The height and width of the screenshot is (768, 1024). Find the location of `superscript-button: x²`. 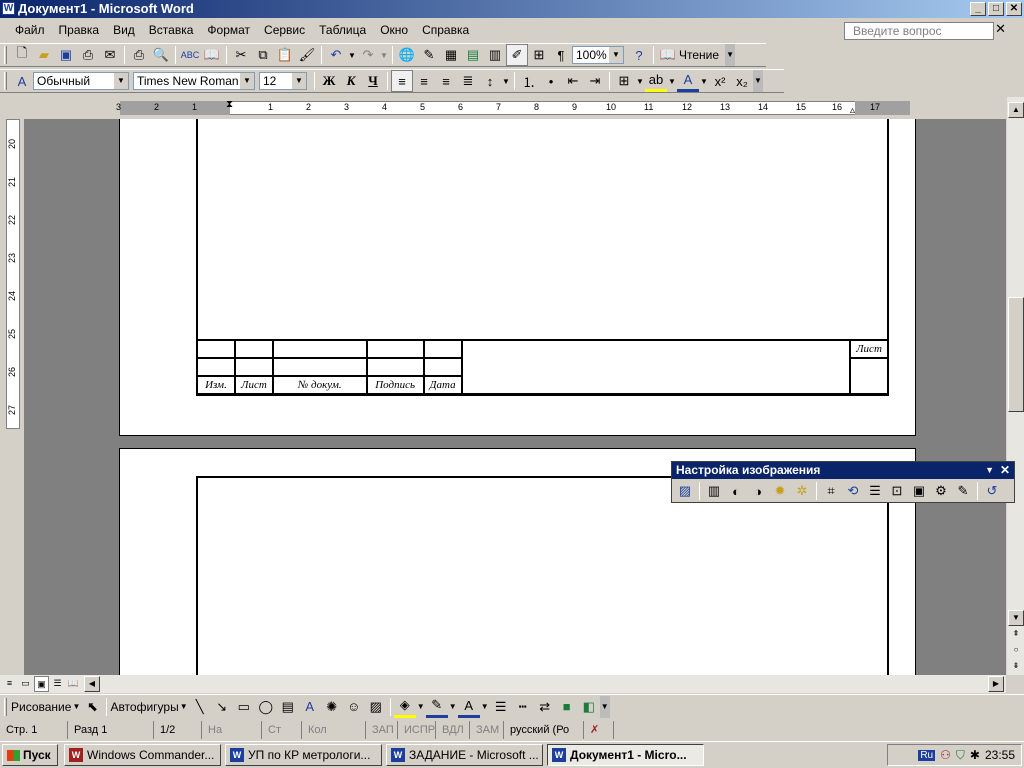

superscript-button: x² is located at coordinates (720, 81).